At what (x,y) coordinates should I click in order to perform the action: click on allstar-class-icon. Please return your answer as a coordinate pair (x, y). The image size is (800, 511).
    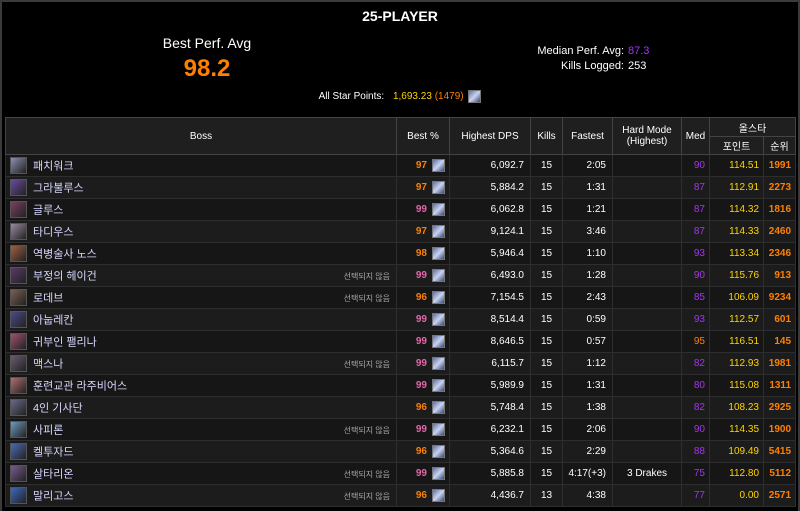
    Looking at the image, I should click on (475, 96).